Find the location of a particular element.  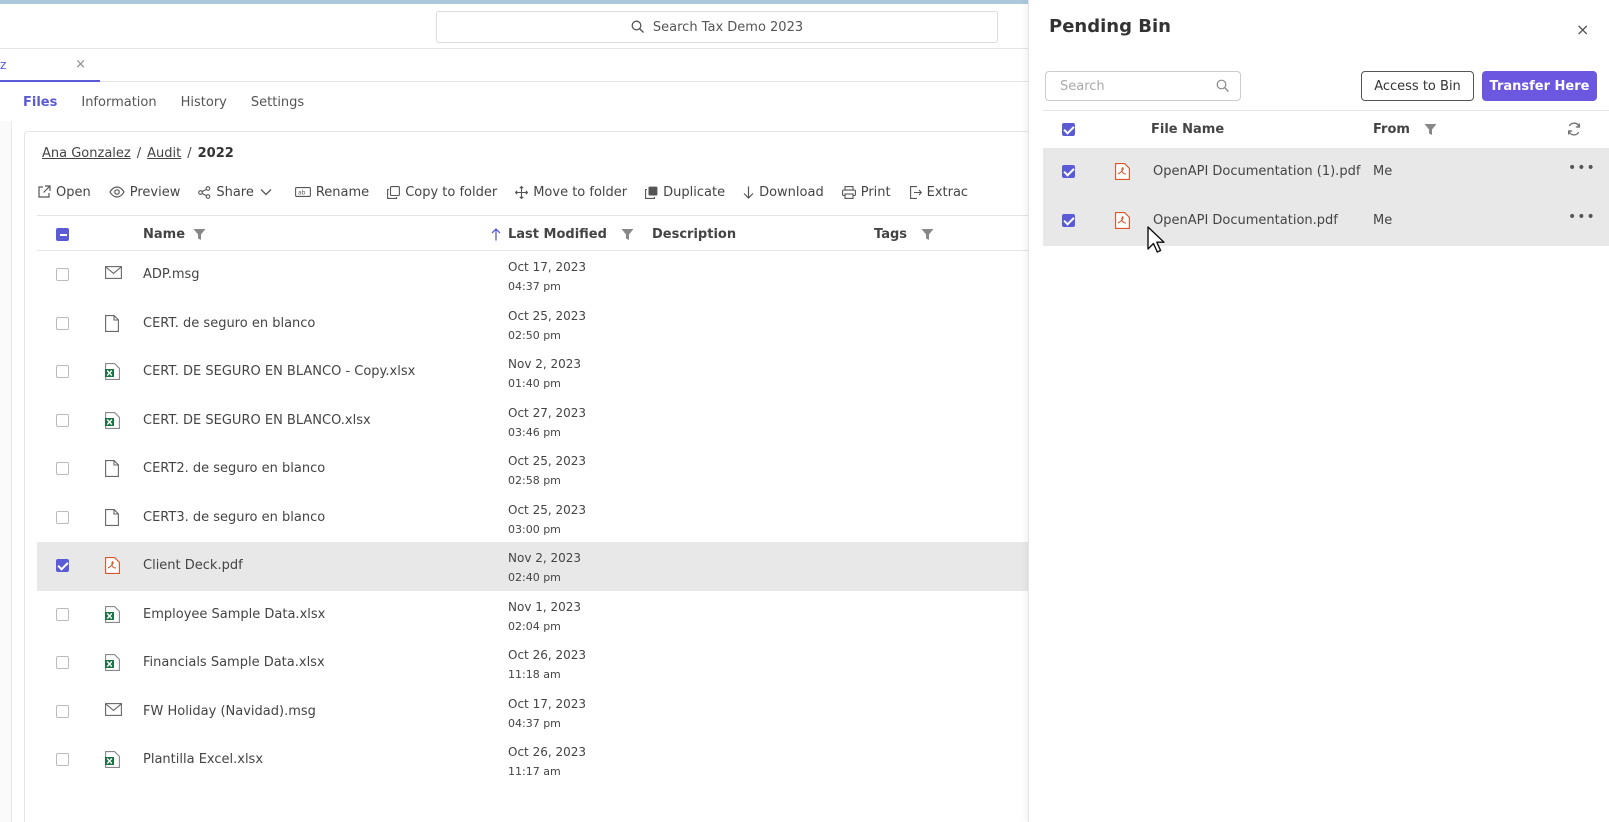

breadcrumb: Ana Gonzalez / Audit / 2022 is located at coordinates (138, 153).